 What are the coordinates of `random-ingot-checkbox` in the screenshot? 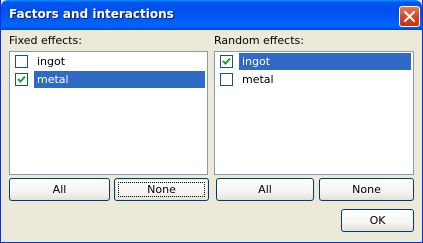 It's located at (226, 61).